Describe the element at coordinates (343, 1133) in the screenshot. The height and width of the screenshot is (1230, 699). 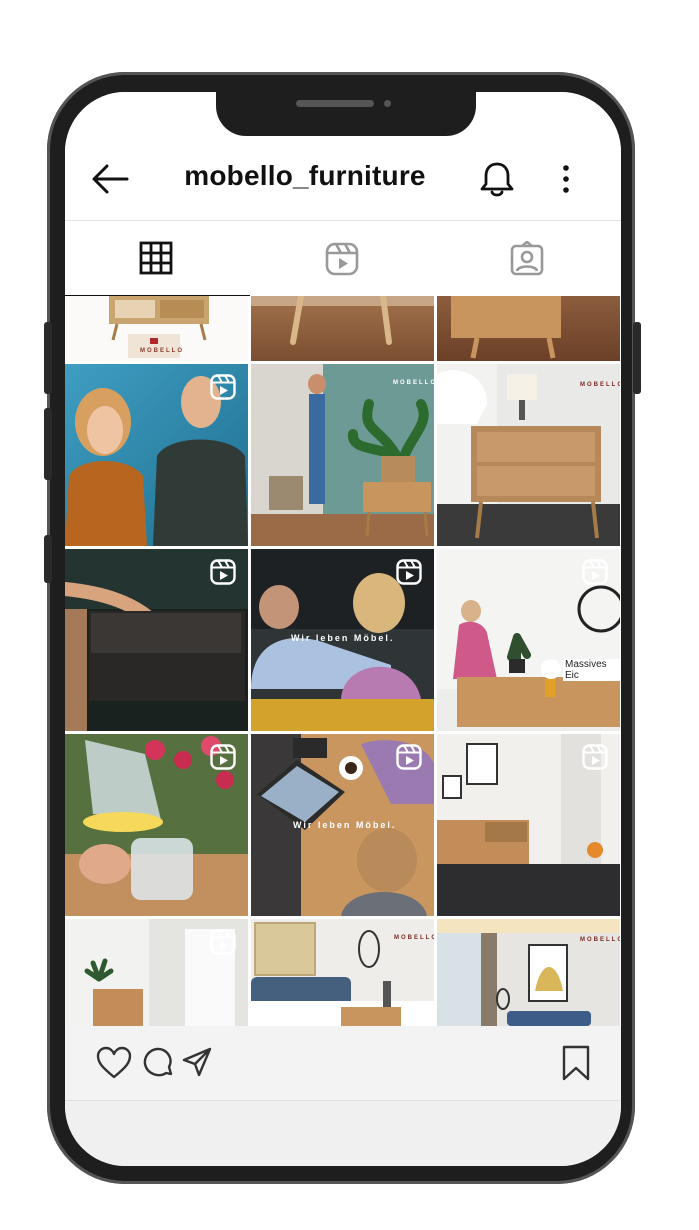
I see `bottom-area` at that location.